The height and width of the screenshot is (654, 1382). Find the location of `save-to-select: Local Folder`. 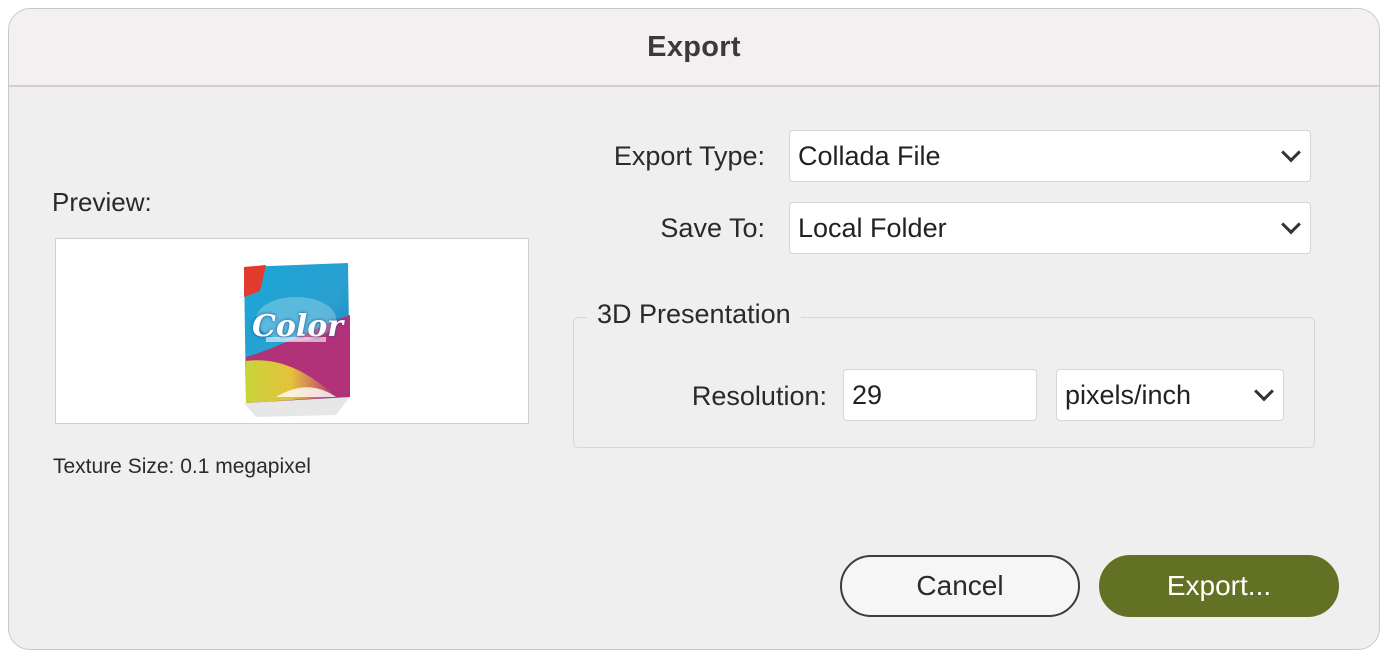

save-to-select: Local Folder is located at coordinates (1050, 228).